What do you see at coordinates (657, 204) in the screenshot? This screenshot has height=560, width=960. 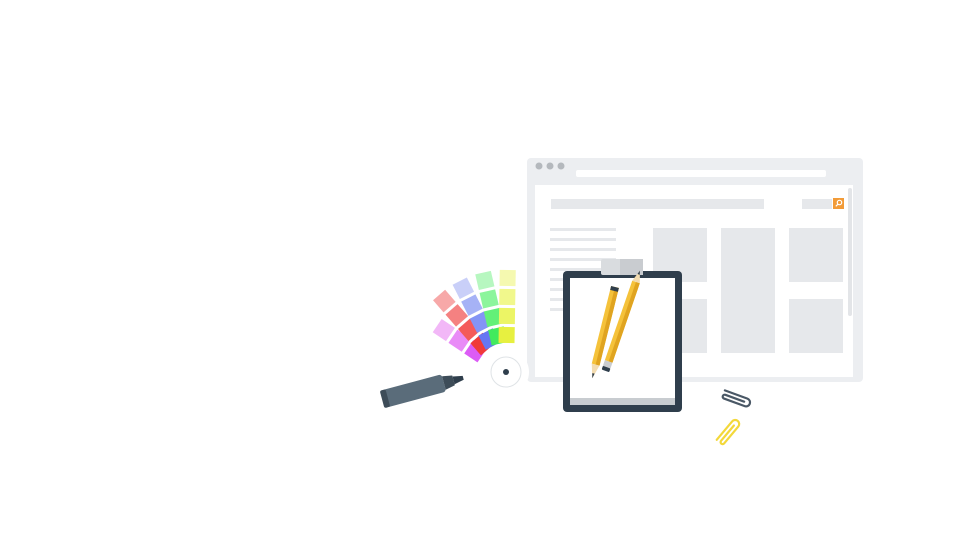 I see `header-bar` at bounding box center [657, 204].